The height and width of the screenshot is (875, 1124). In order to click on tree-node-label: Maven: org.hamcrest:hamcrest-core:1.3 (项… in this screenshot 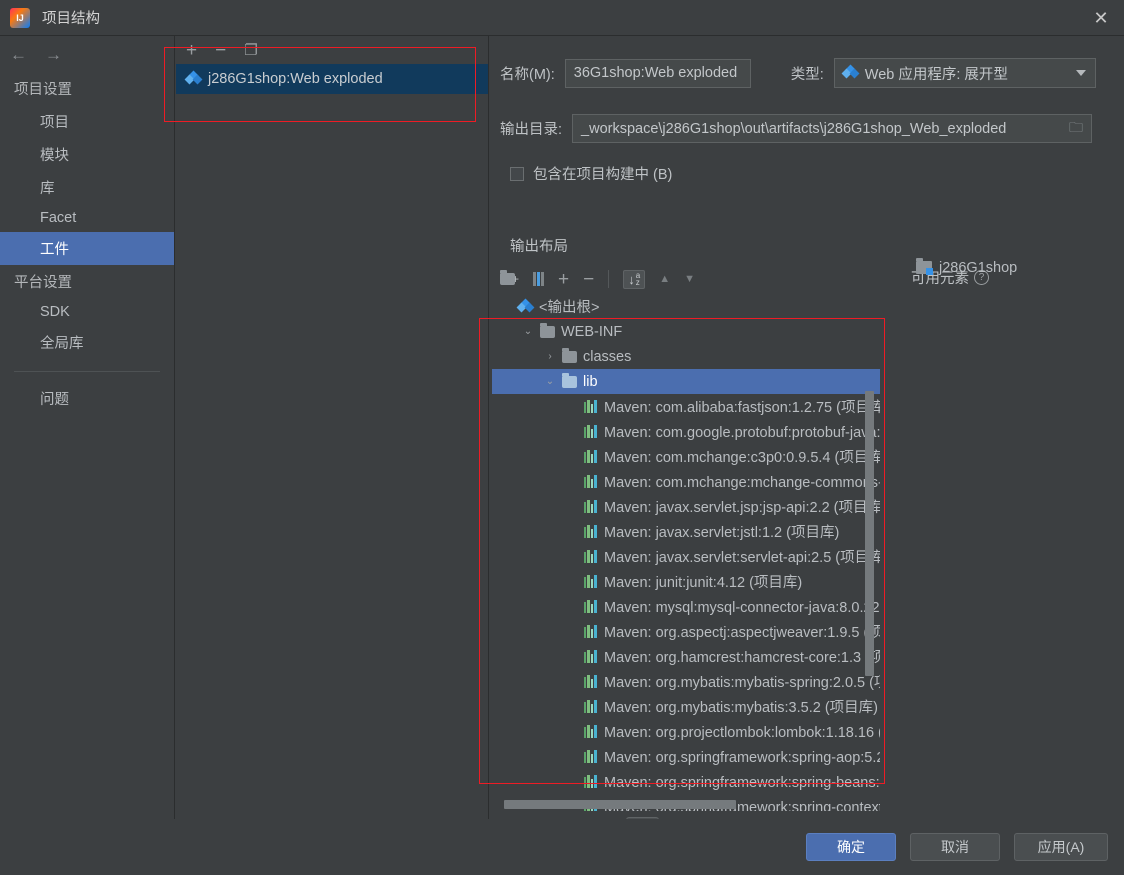, I will do `click(742, 658)`.